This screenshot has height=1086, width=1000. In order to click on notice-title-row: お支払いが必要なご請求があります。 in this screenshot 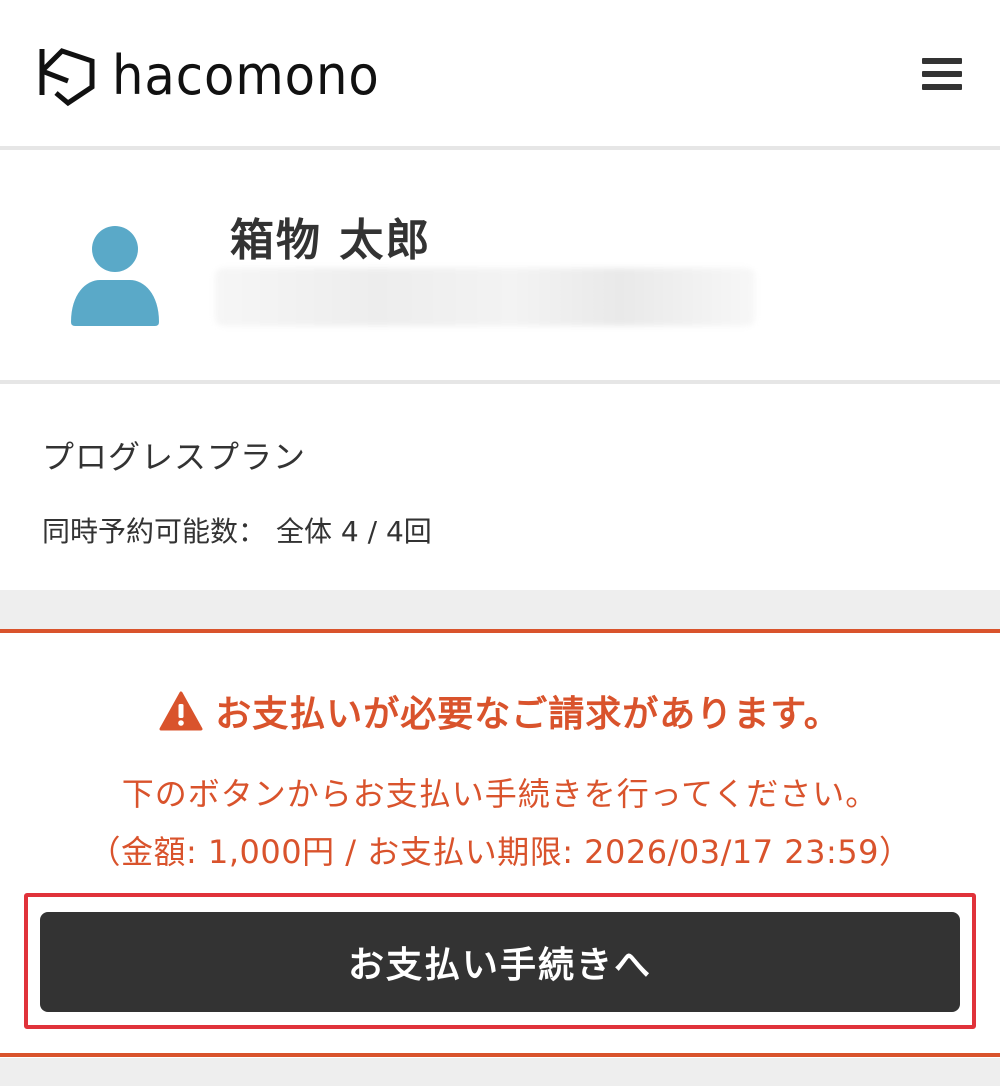, I will do `click(500, 711)`.